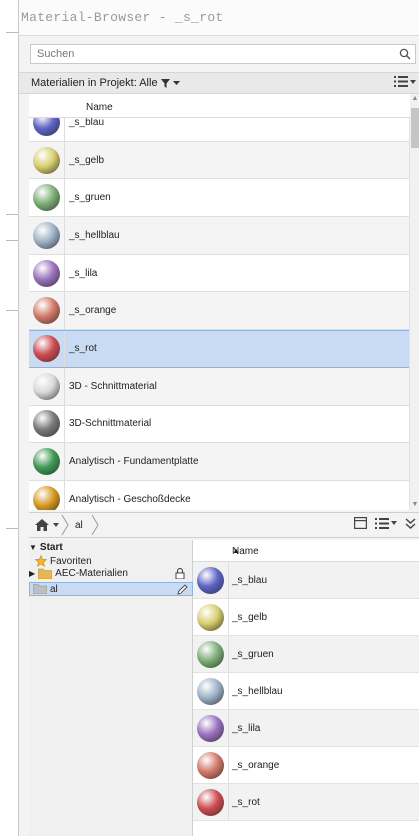  I want to click on material-row-s-orange: _s_orange, so click(219, 311).